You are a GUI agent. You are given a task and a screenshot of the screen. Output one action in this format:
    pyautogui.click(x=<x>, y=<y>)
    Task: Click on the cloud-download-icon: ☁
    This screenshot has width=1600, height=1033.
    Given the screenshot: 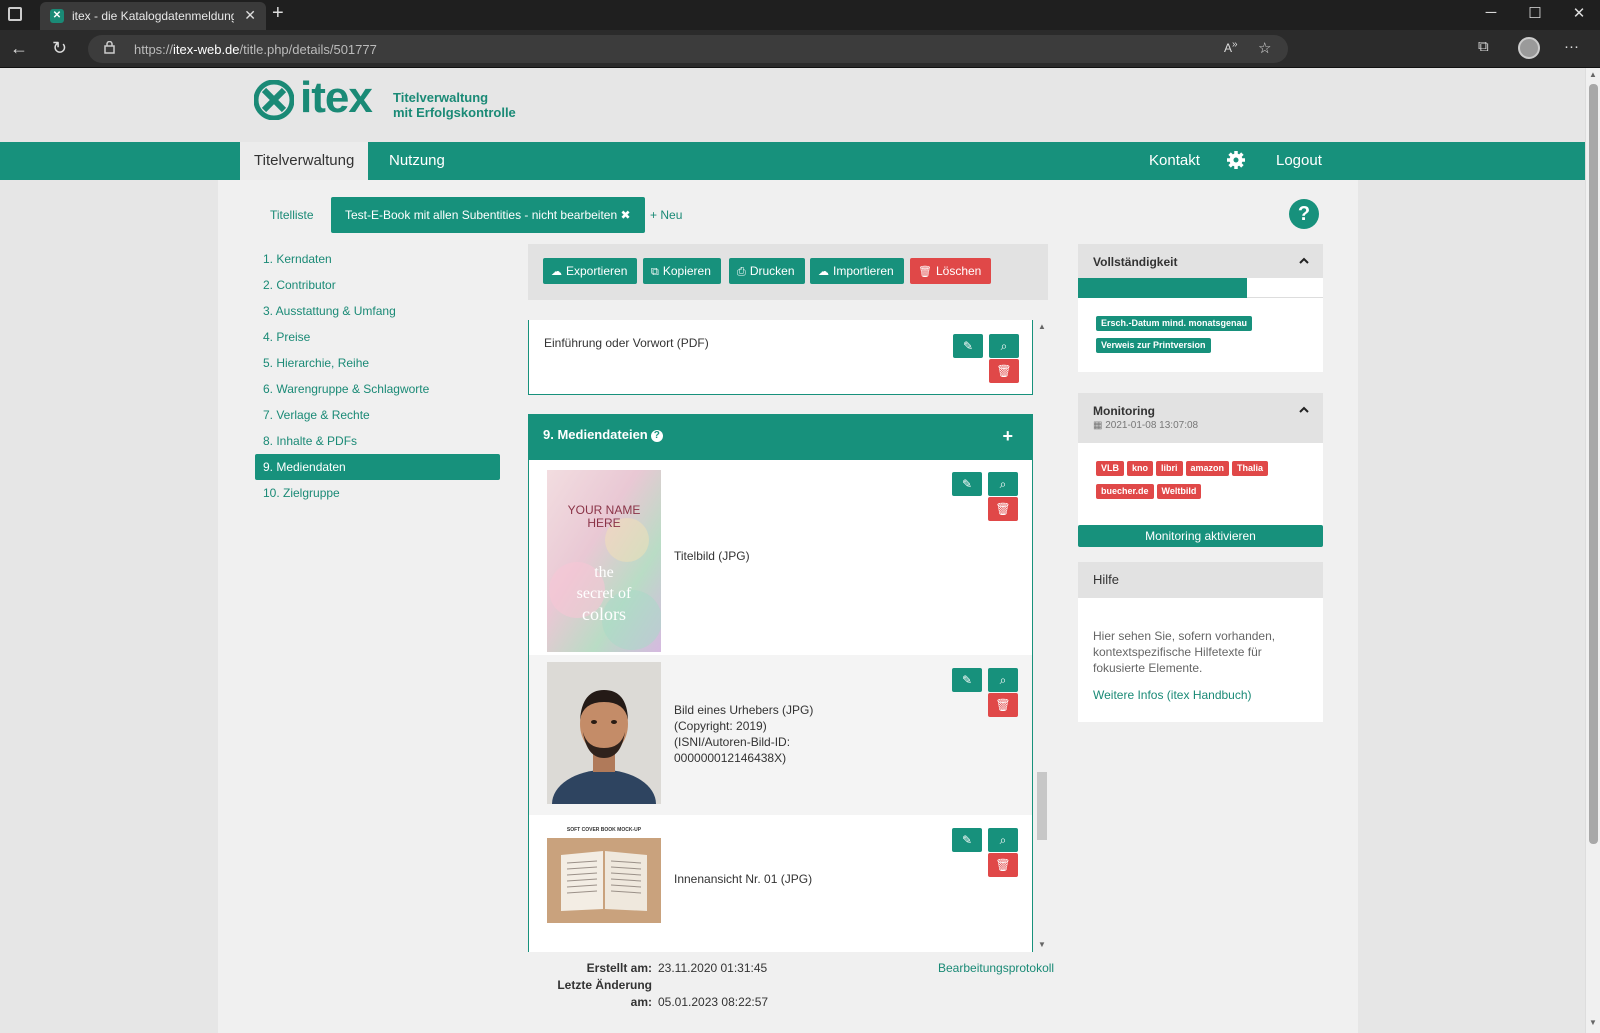 What is the action you would take?
    pyautogui.click(x=556, y=272)
    